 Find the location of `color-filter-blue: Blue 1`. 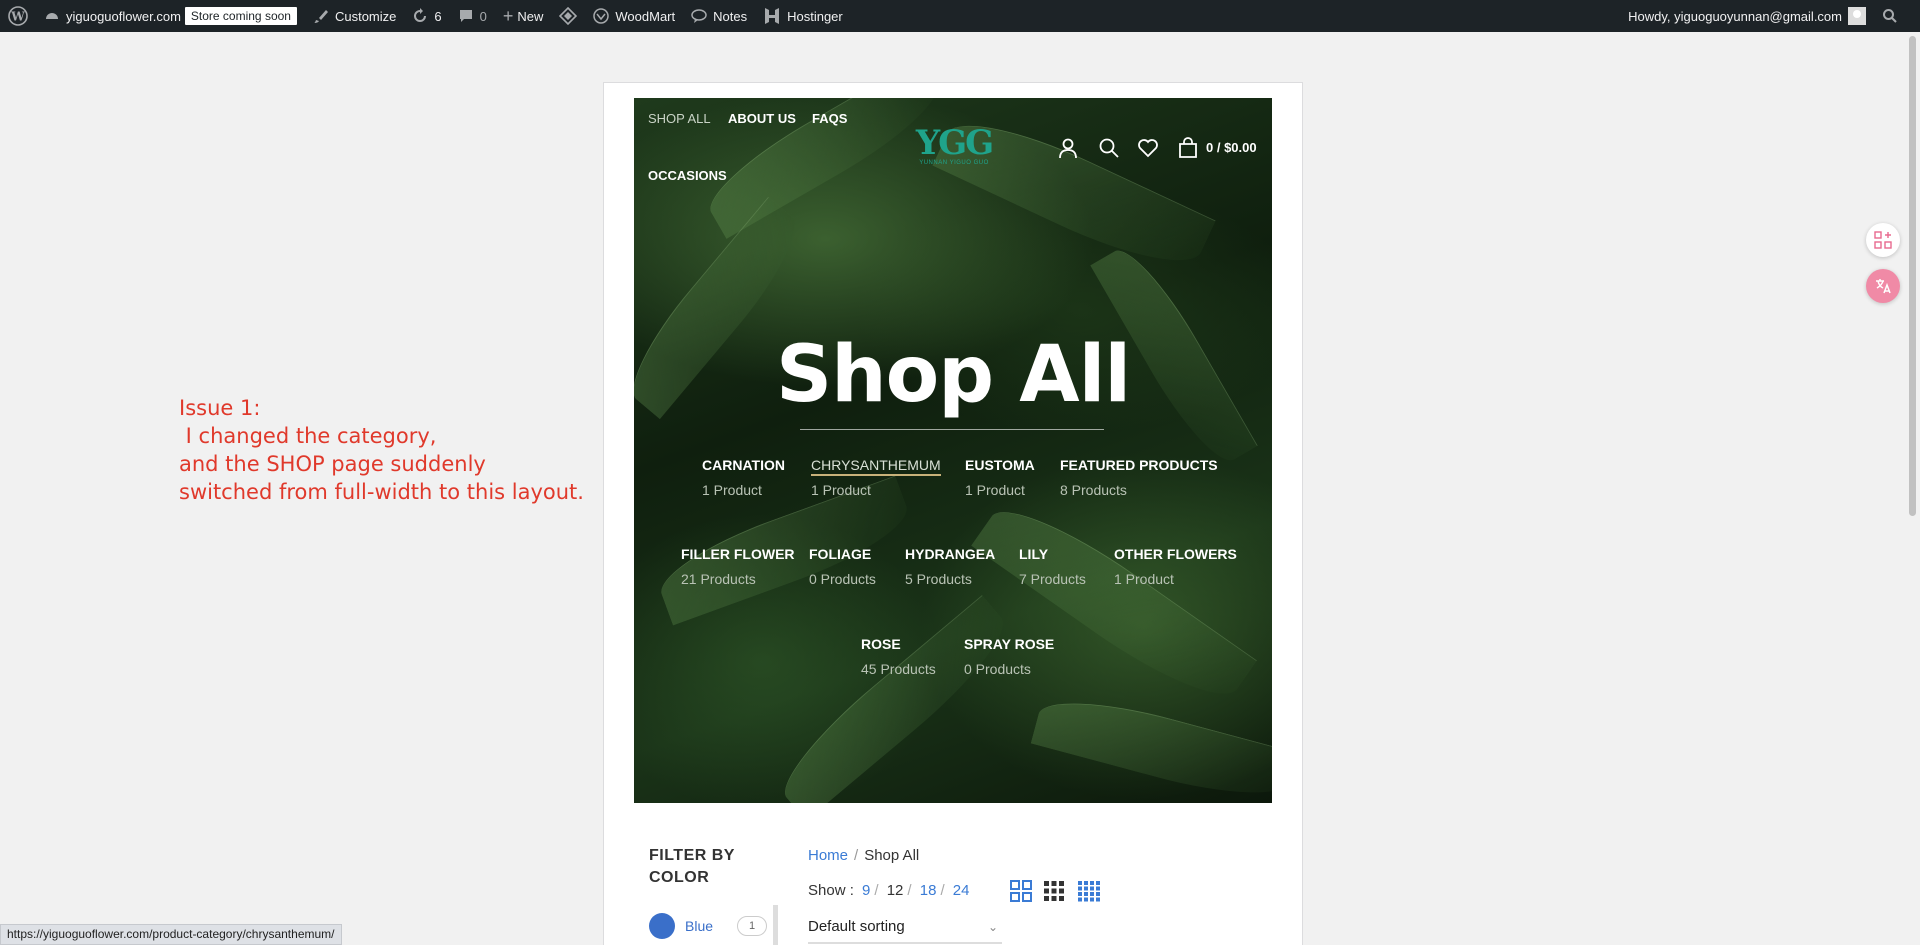

color-filter-blue: Blue 1 is located at coordinates (708, 926).